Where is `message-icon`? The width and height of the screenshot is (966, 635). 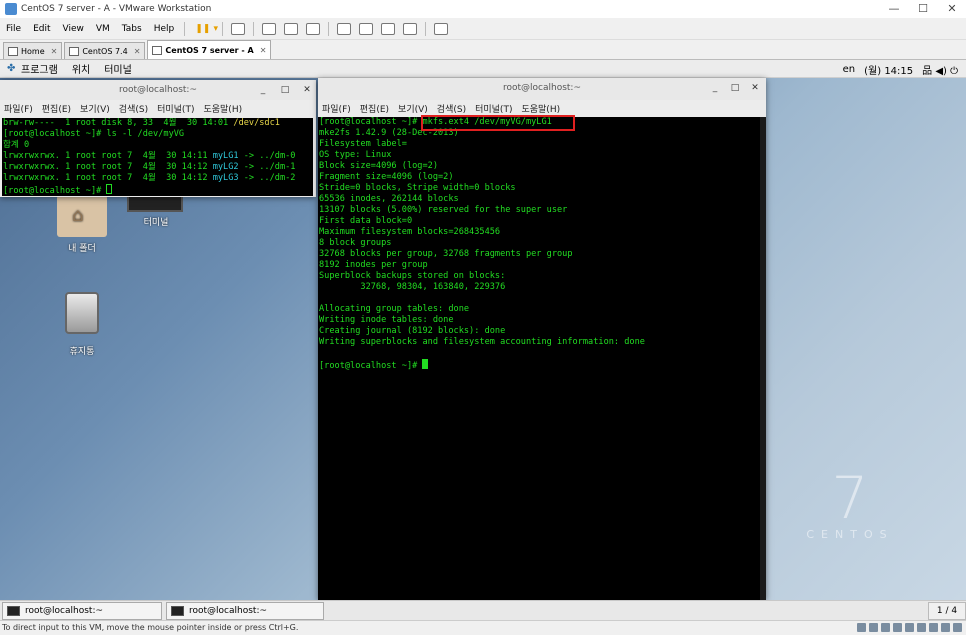
message-icon is located at coordinates (957, 627).